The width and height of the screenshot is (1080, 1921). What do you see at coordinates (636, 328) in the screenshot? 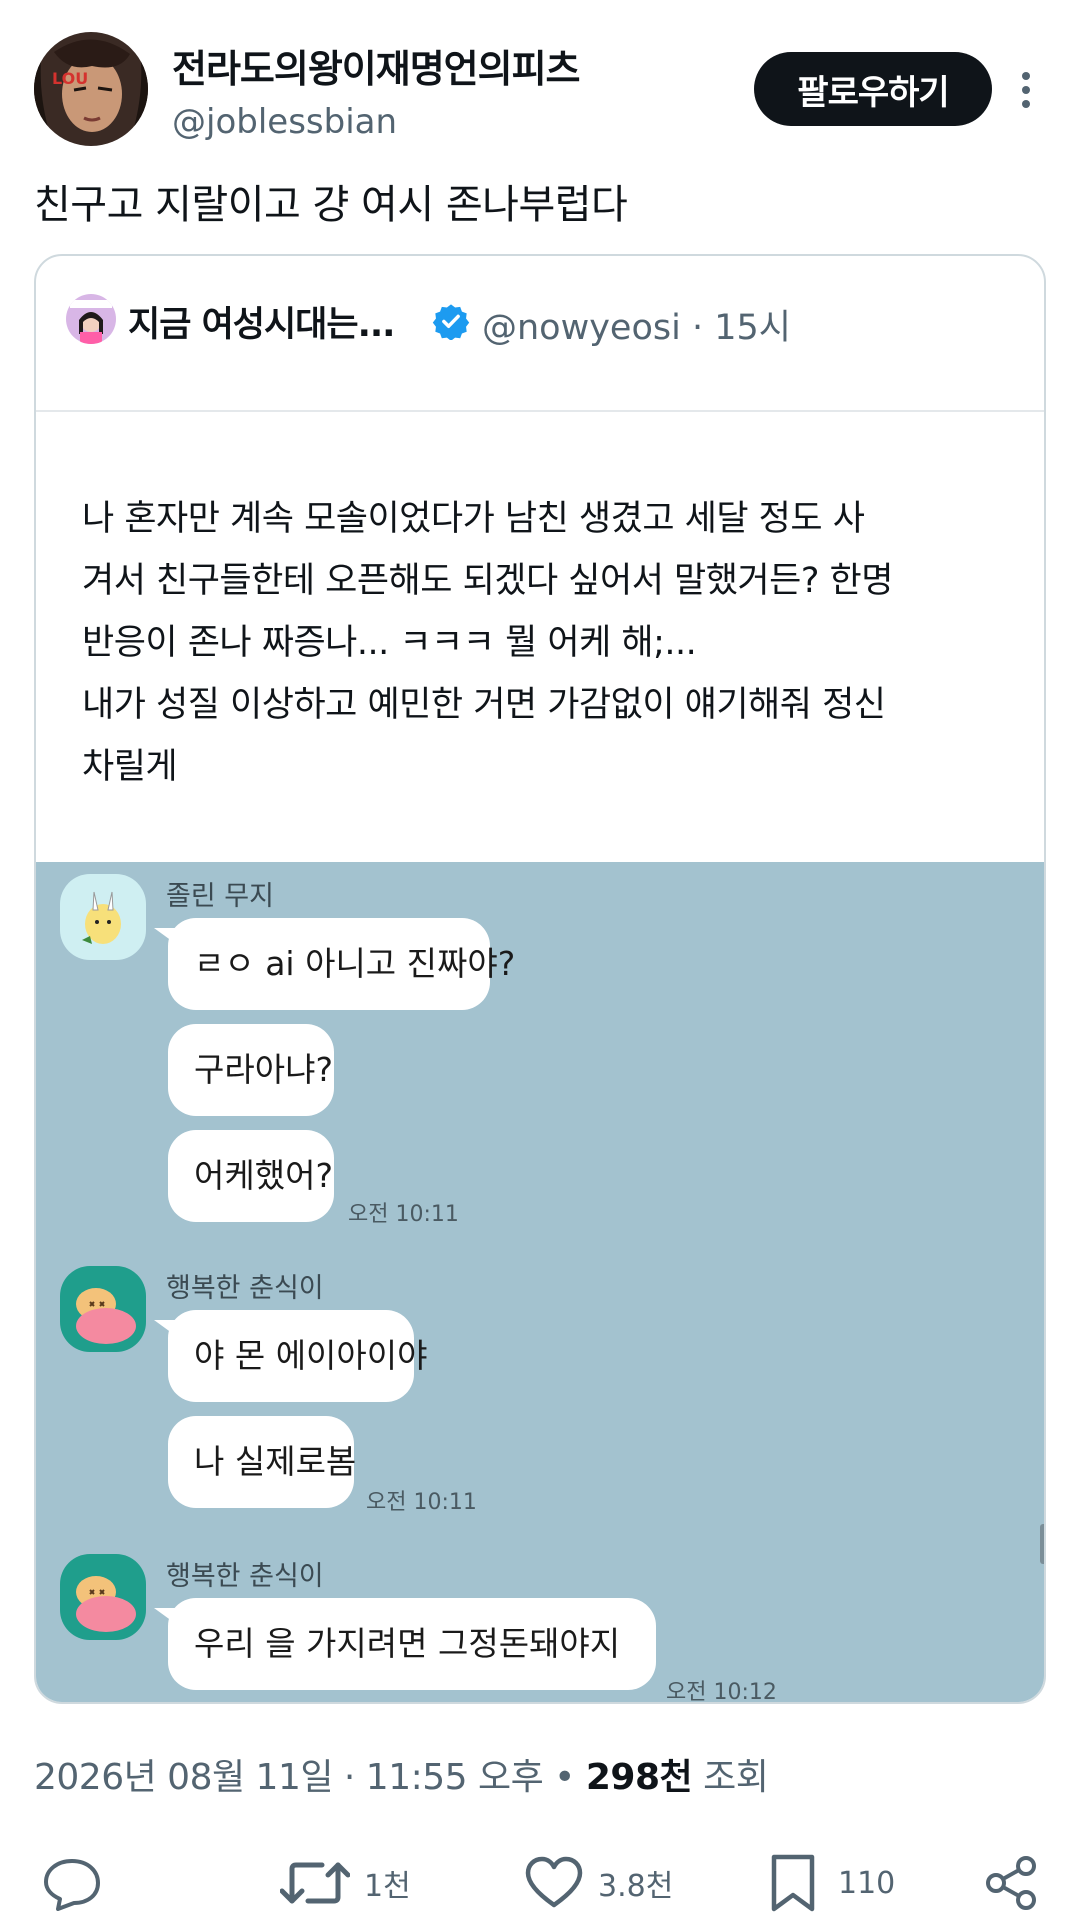
I see `quote-handle-time: @nowyeosi · 15시` at bounding box center [636, 328].